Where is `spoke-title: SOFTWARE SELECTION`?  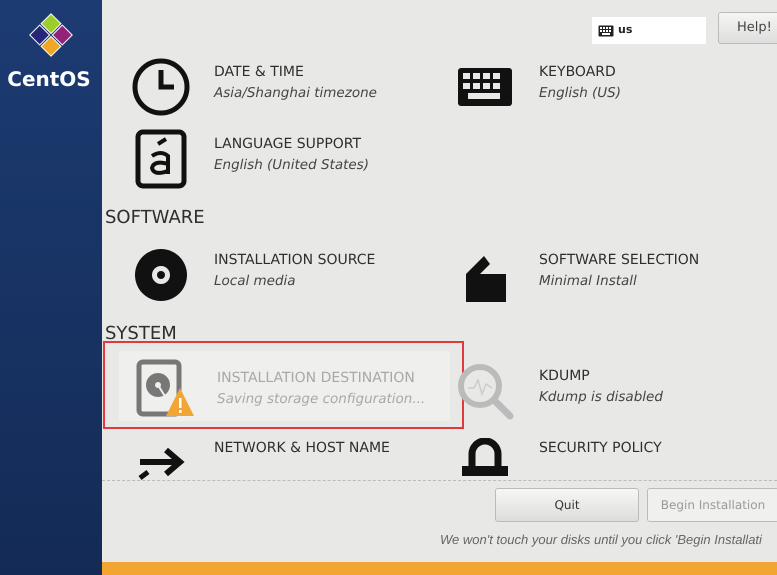 spoke-title: SOFTWARE SELECTION is located at coordinates (619, 260).